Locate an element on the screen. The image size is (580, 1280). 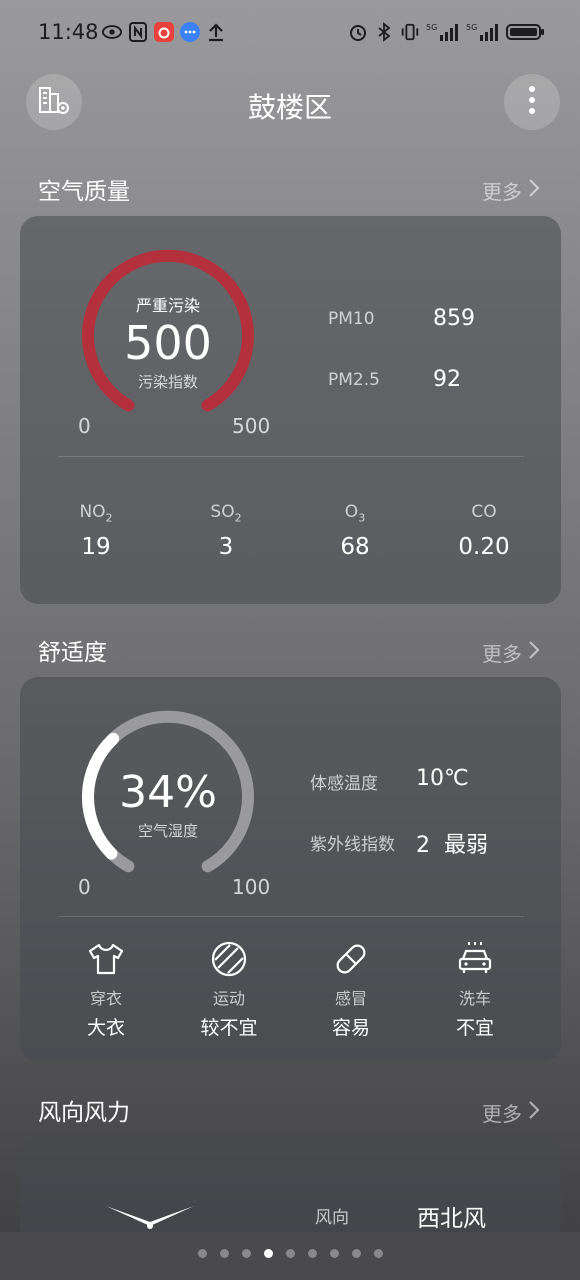
more-vertical-icon is located at coordinates (532, 102).